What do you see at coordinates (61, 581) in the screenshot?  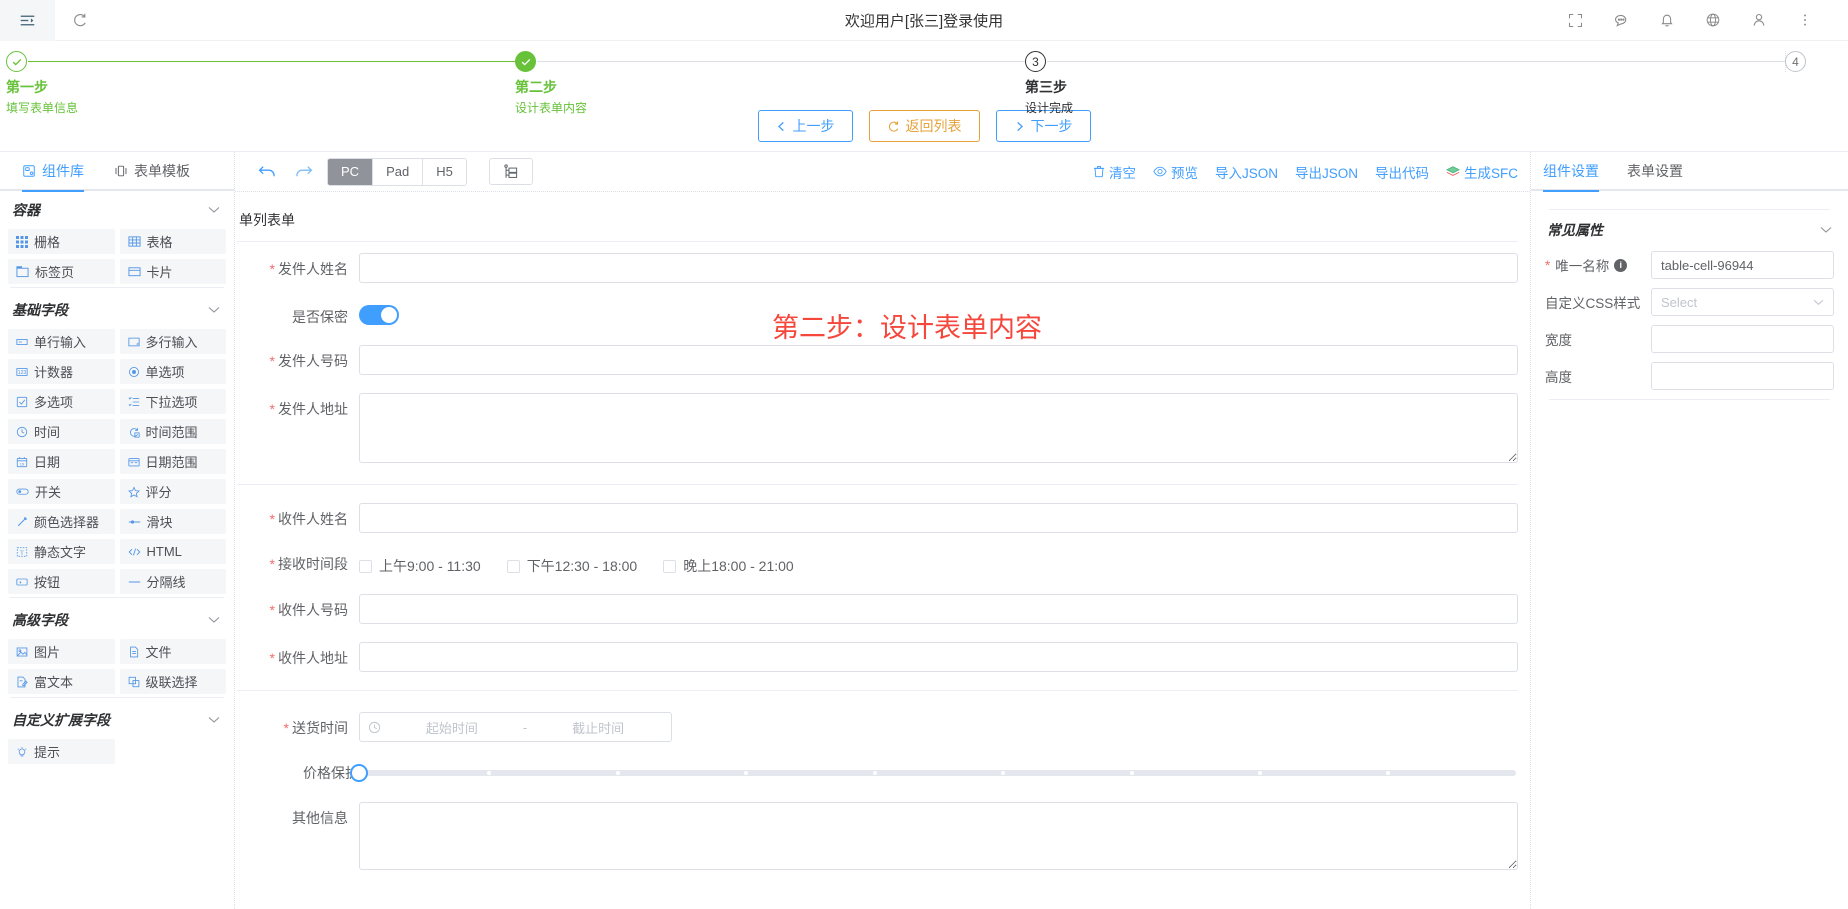 I see `component-button: 按钮` at bounding box center [61, 581].